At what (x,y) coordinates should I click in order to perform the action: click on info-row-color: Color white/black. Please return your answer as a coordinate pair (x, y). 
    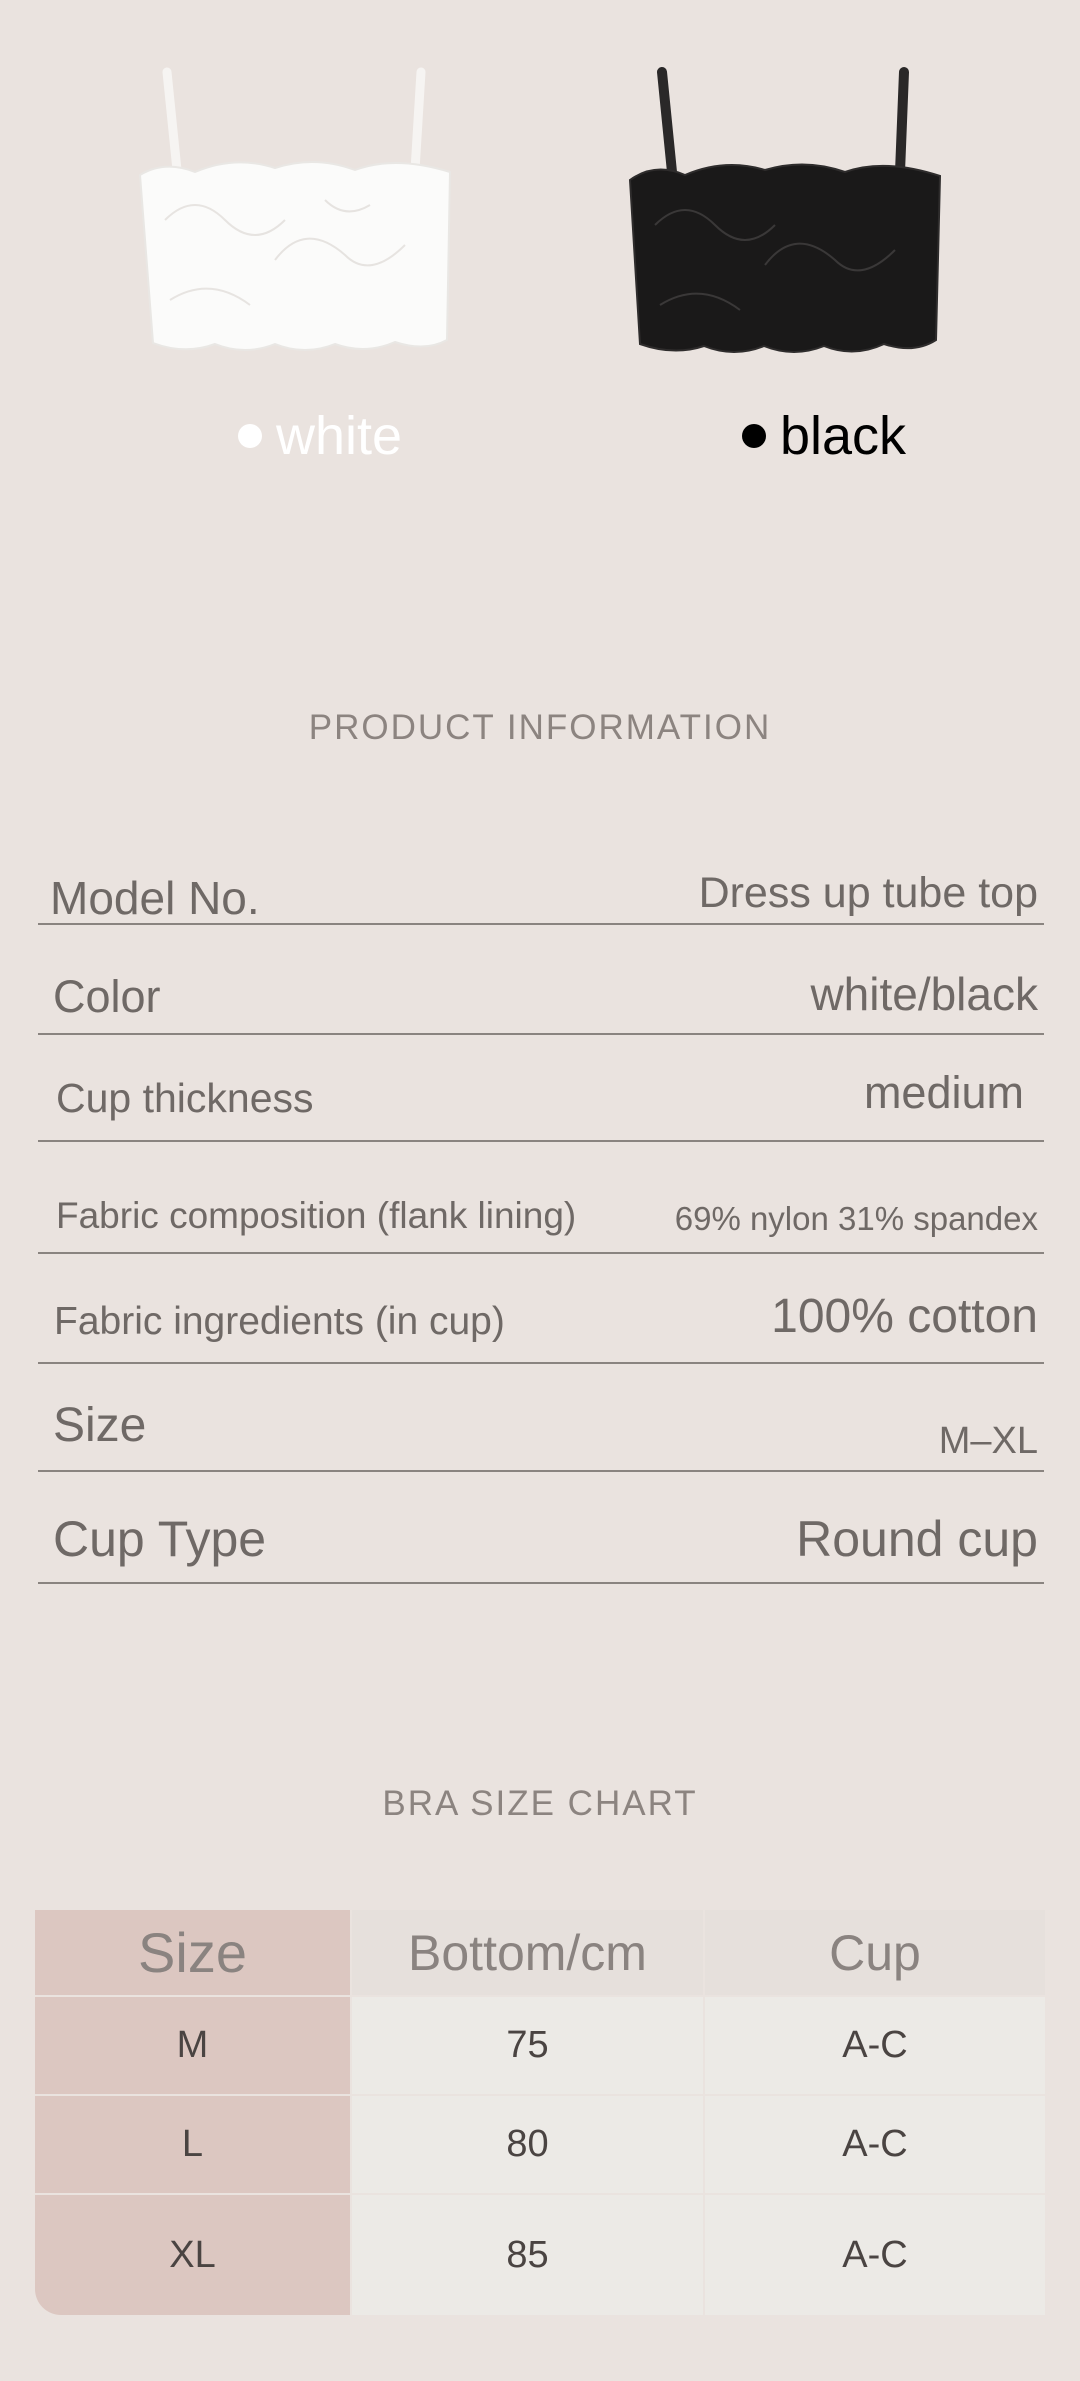
    Looking at the image, I should click on (541, 979).